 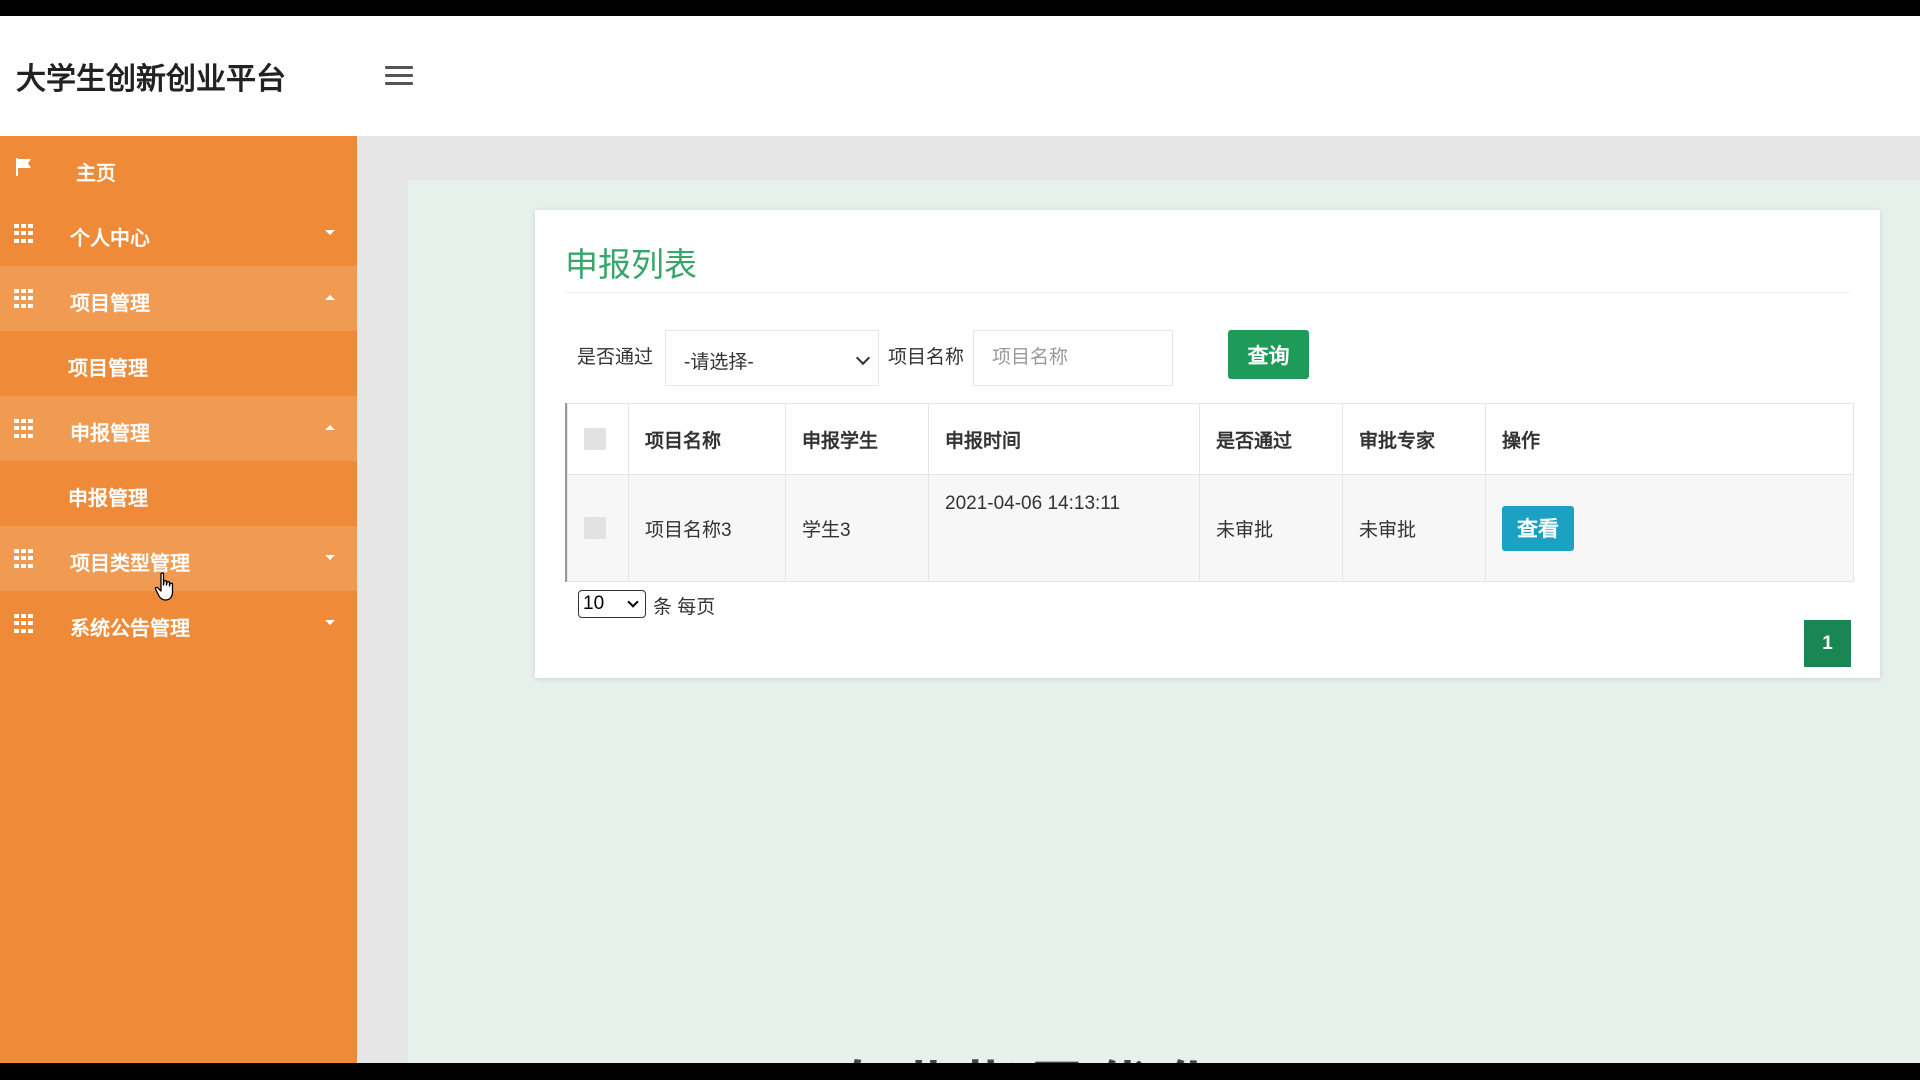 What do you see at coordinates (1538, 528) in the screenshot?
I see `view-button: 查看` at bounding box center [1538, 528].